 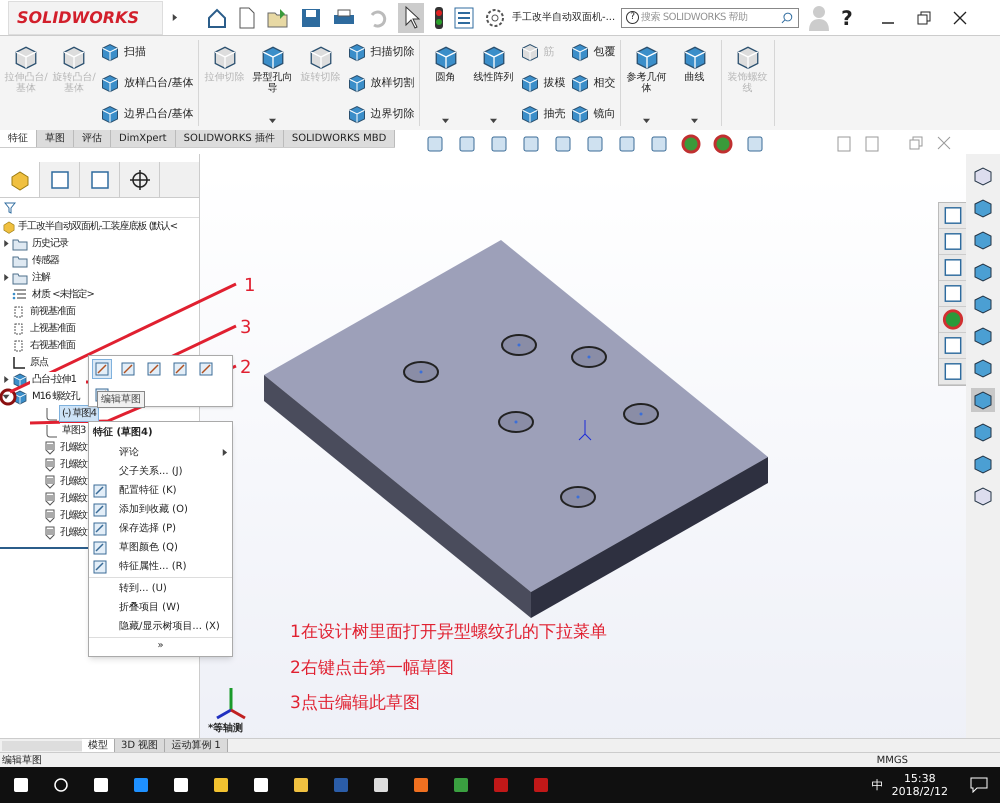 What do you see at coordinates (61, 785) in the screenshot?
I see `circle-icon` at bounding box center [61, 785].